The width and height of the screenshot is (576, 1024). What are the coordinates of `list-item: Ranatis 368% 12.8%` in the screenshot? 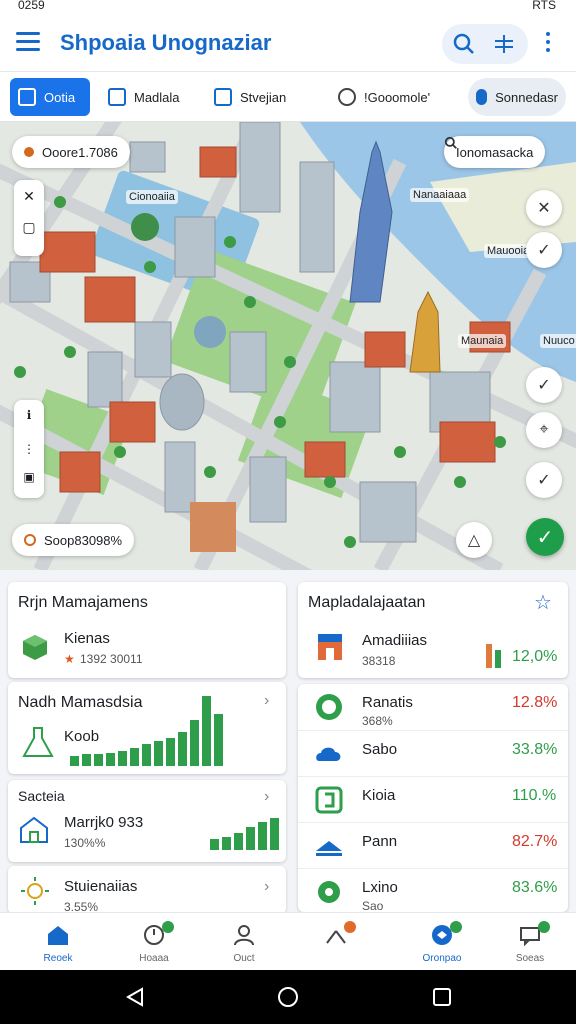 It's located at (433, 707).